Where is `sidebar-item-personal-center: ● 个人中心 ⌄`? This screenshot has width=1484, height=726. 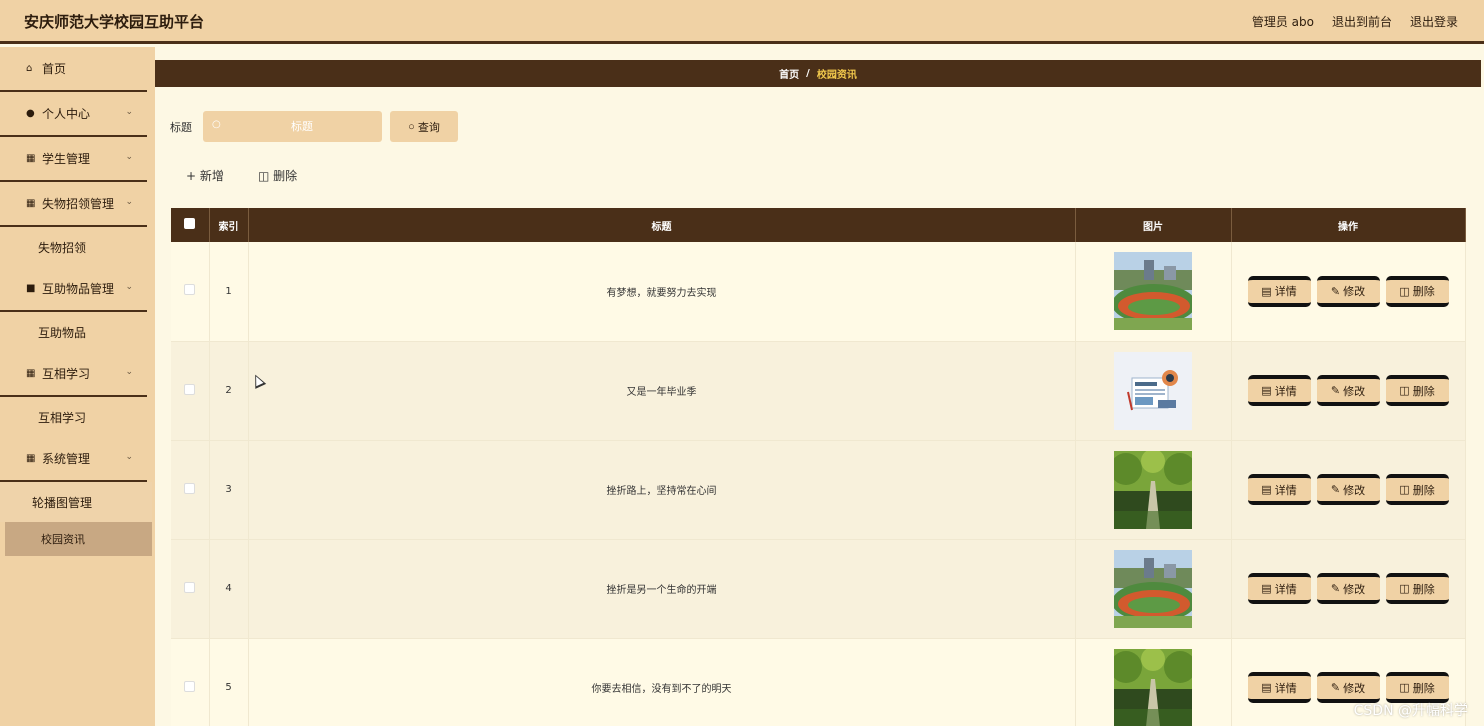 sidebar-item-personal-center: ● 个人中心 ⌄ is located at coordinates (73, 114).